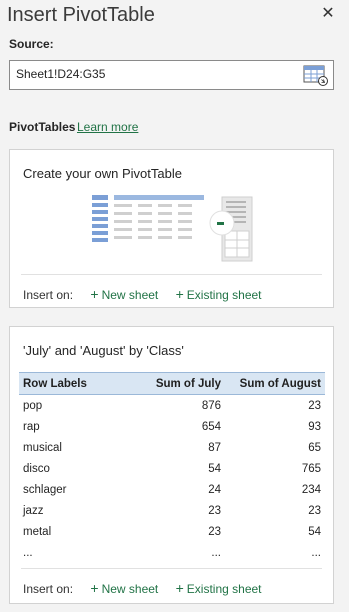  I want to click on range-select-icon, so click(316, 75).